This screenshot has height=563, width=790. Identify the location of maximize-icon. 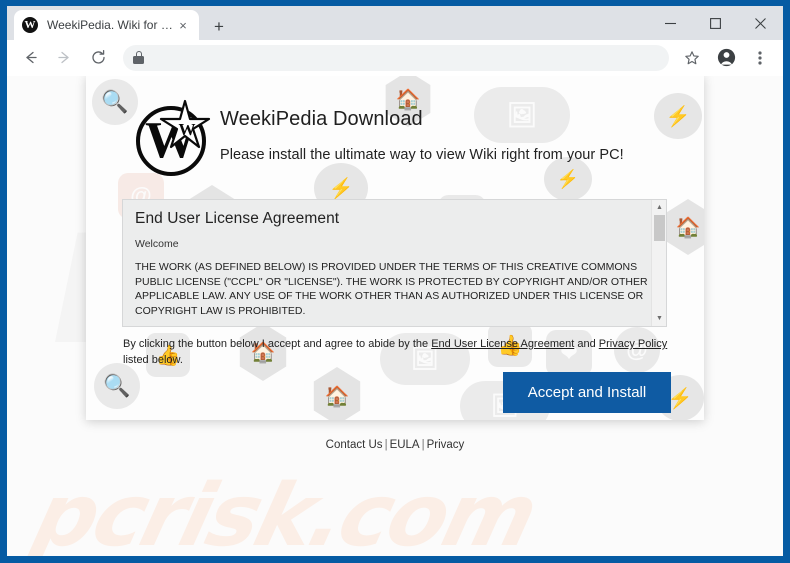
(715, 23).